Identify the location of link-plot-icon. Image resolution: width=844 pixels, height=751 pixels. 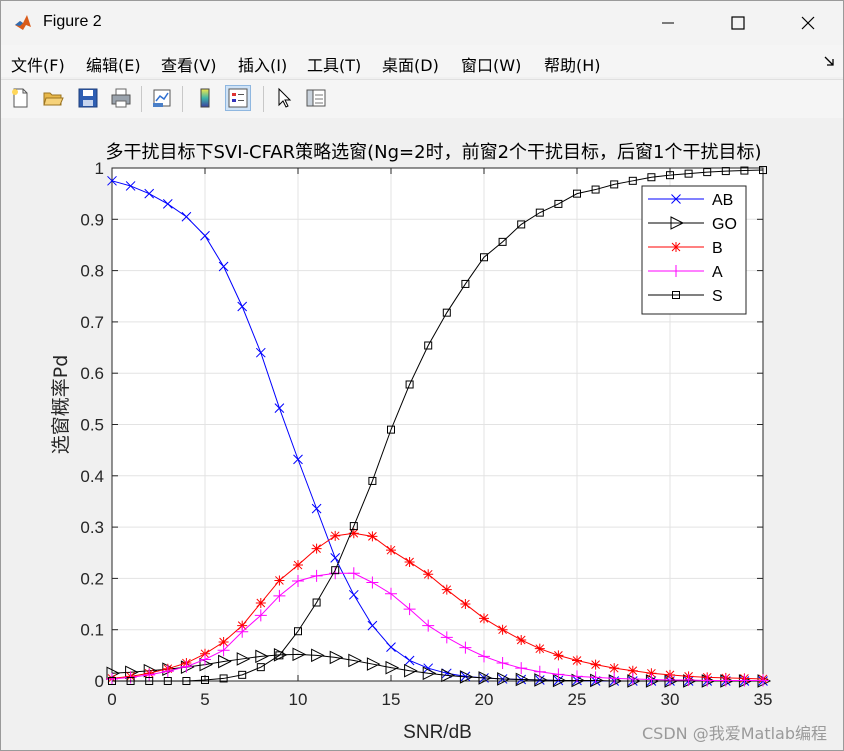
(162, 98).